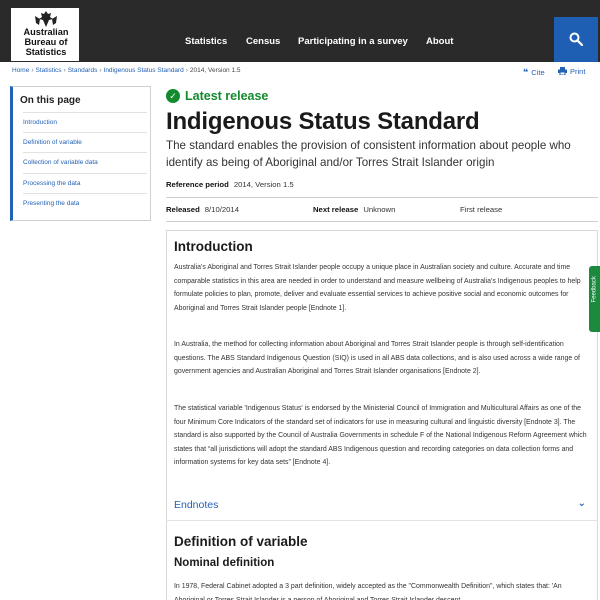 The image size is (600, 600). What do you see at coordinates (83, 70) in the screenshot?
I see `breadcrumb-standards: Standards` at bounding box center [83, 70].